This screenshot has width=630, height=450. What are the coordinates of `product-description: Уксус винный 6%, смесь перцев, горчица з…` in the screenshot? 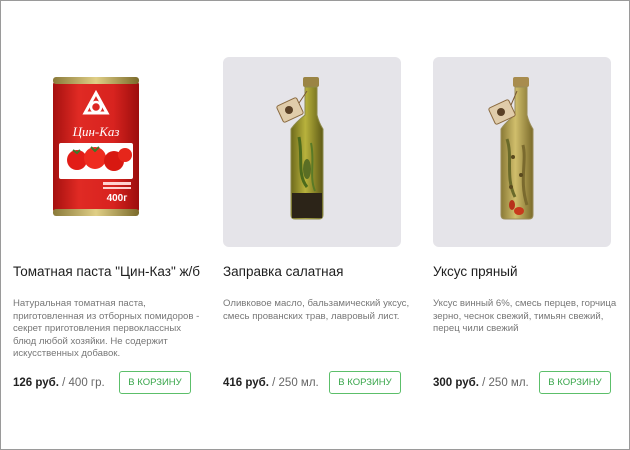 It's located at (525, 316).